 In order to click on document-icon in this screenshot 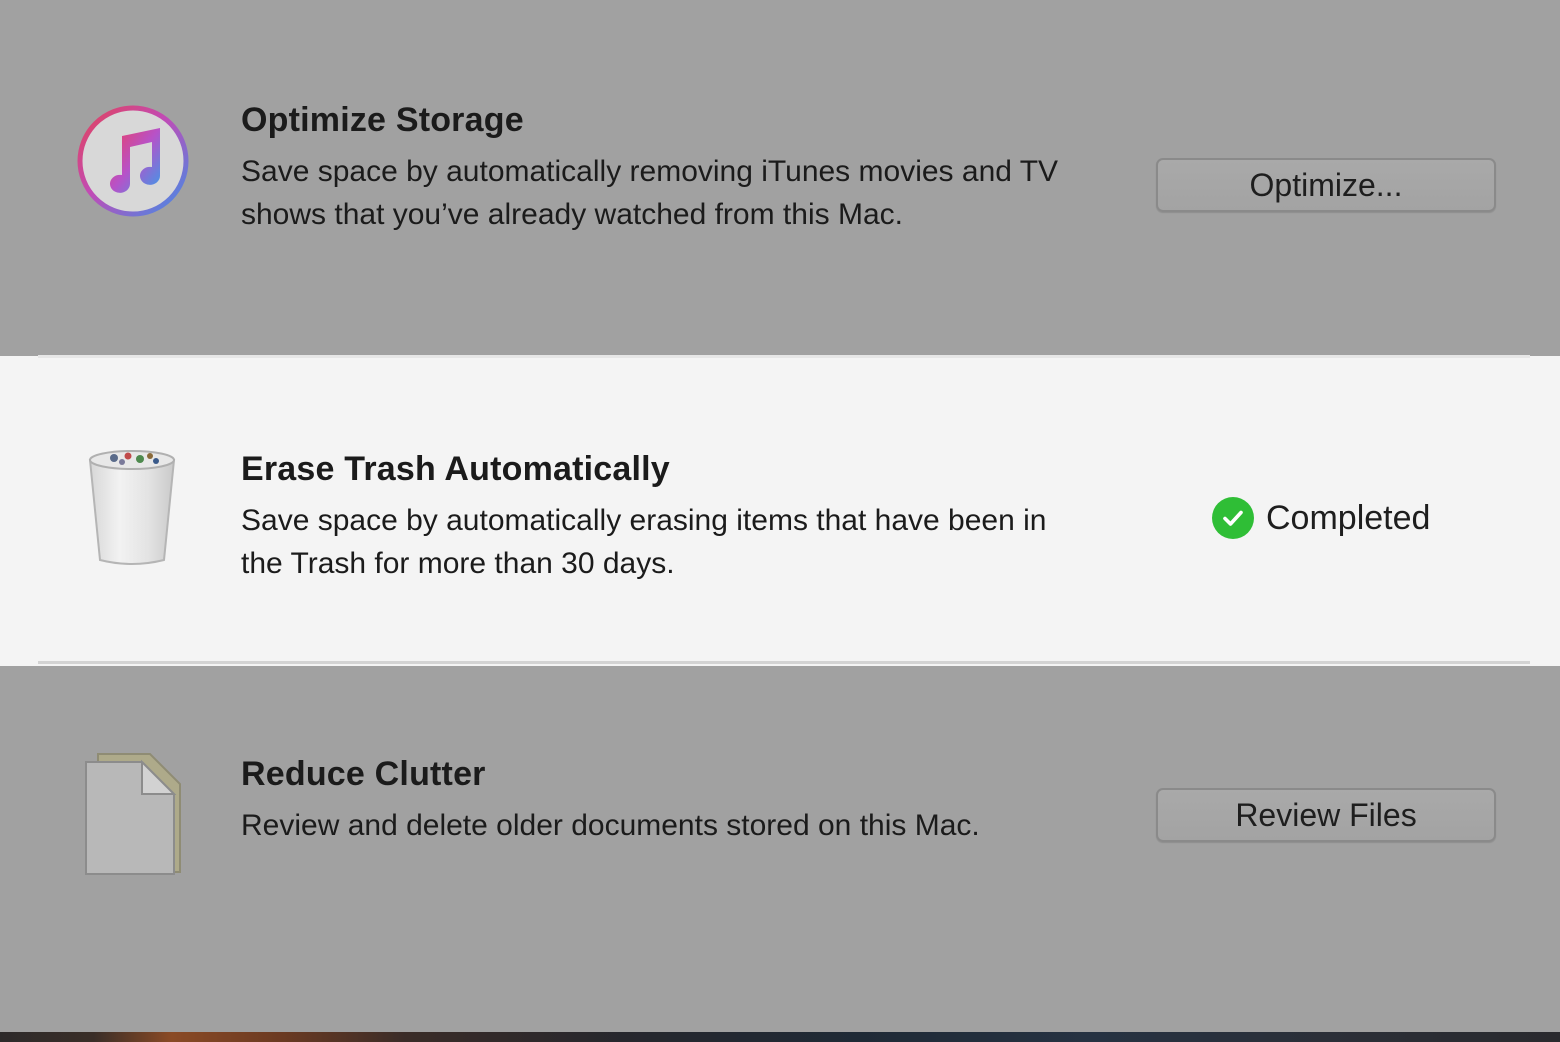, I will do `click(134, 814)`.